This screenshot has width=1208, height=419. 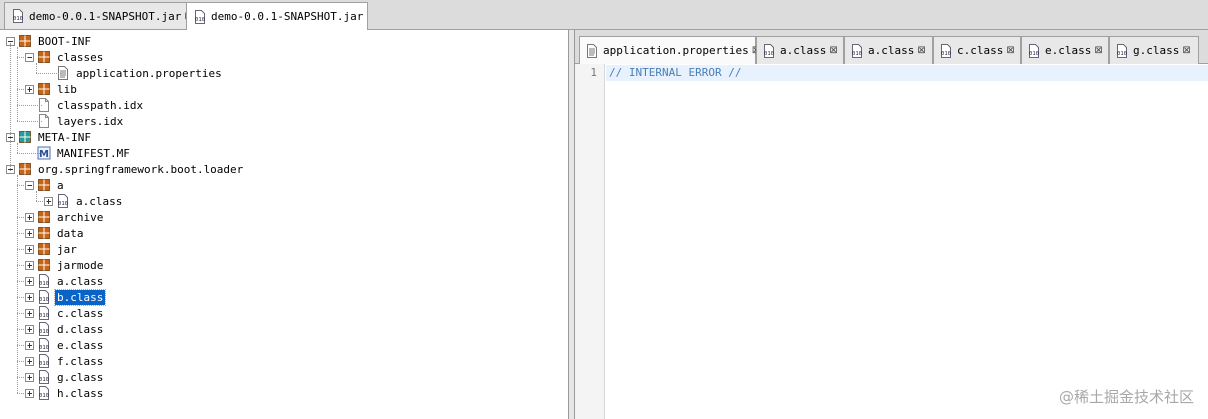 What do you see at coordinates (907, 73) in the screenshot?
I see `code-line: // INTERNAL ERROR //` at bounding box center [907, 73].